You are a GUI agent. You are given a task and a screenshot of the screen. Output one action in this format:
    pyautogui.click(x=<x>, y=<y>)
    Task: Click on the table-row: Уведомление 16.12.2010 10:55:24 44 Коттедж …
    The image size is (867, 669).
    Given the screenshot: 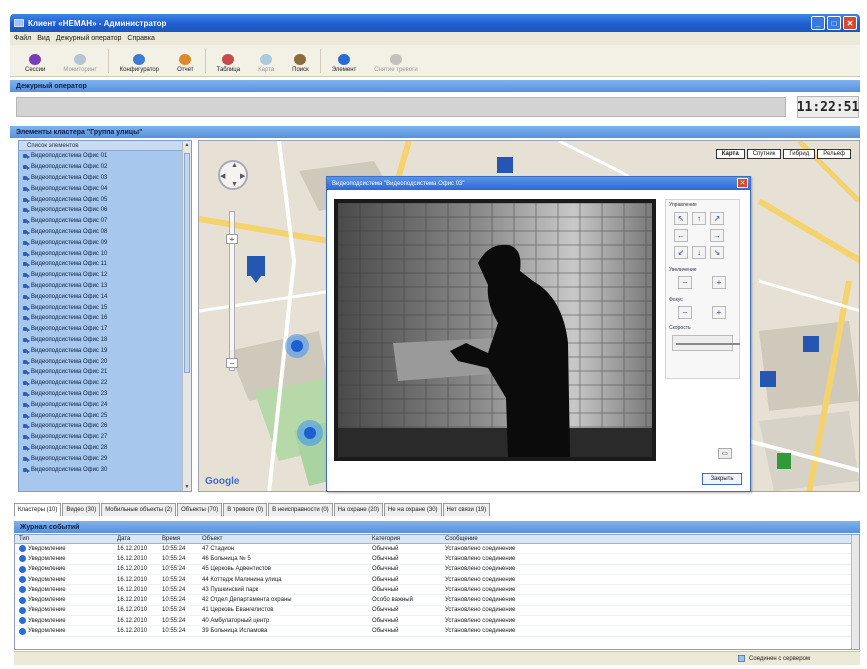 What is the action you would take?
    pyautogui.click(x=437, y=580)
    